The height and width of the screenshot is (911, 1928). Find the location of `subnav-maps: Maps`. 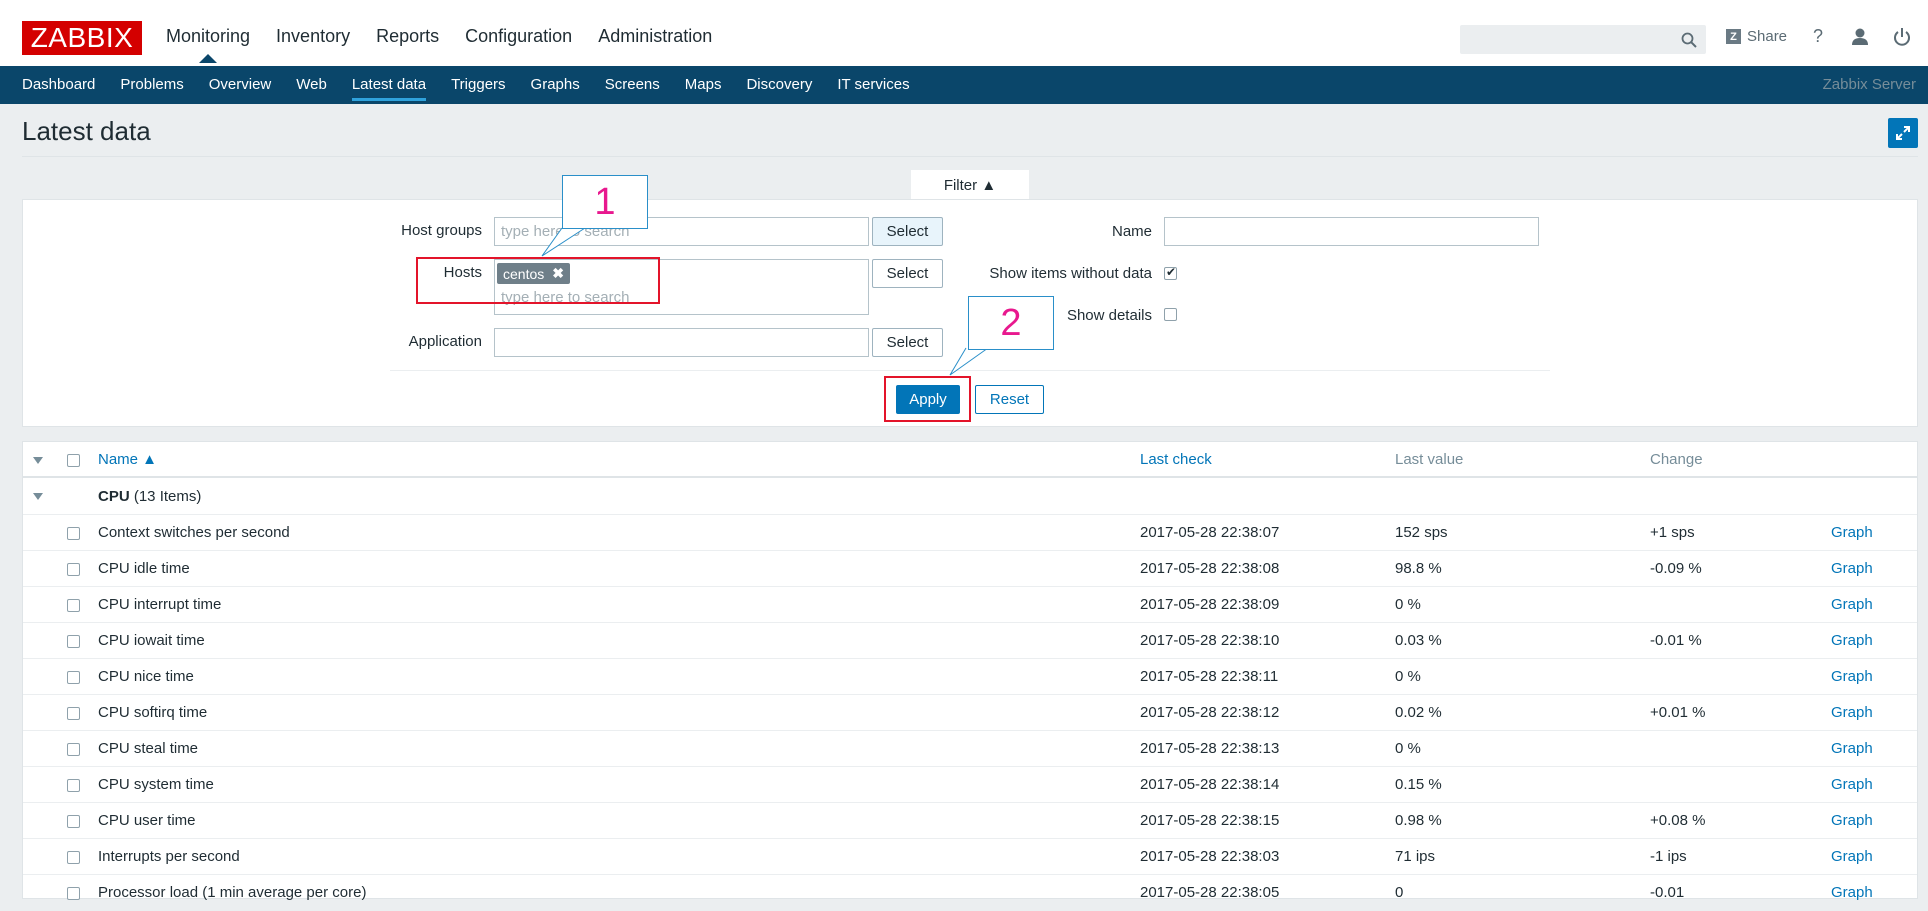

subnav-maps: Maps is located at coordinates (703, 85).